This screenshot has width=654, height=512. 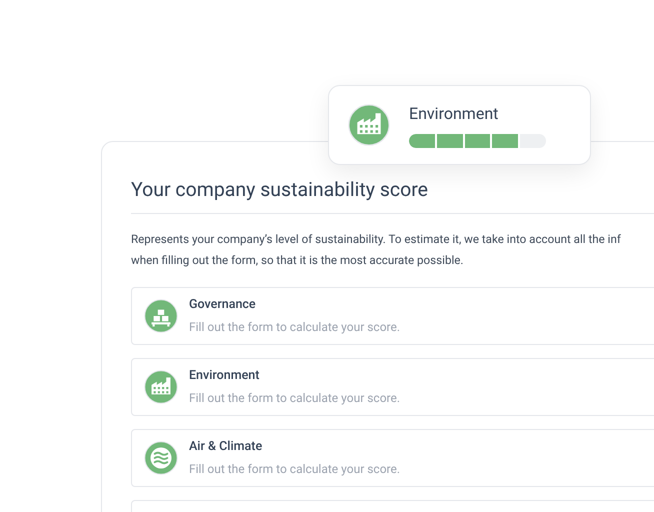 What do you see at coordinates (392, 458) in the screenshot?
I see `category-row: Air & Climate Fill out the form to calculate your score.` at bounding box center [392, 458].